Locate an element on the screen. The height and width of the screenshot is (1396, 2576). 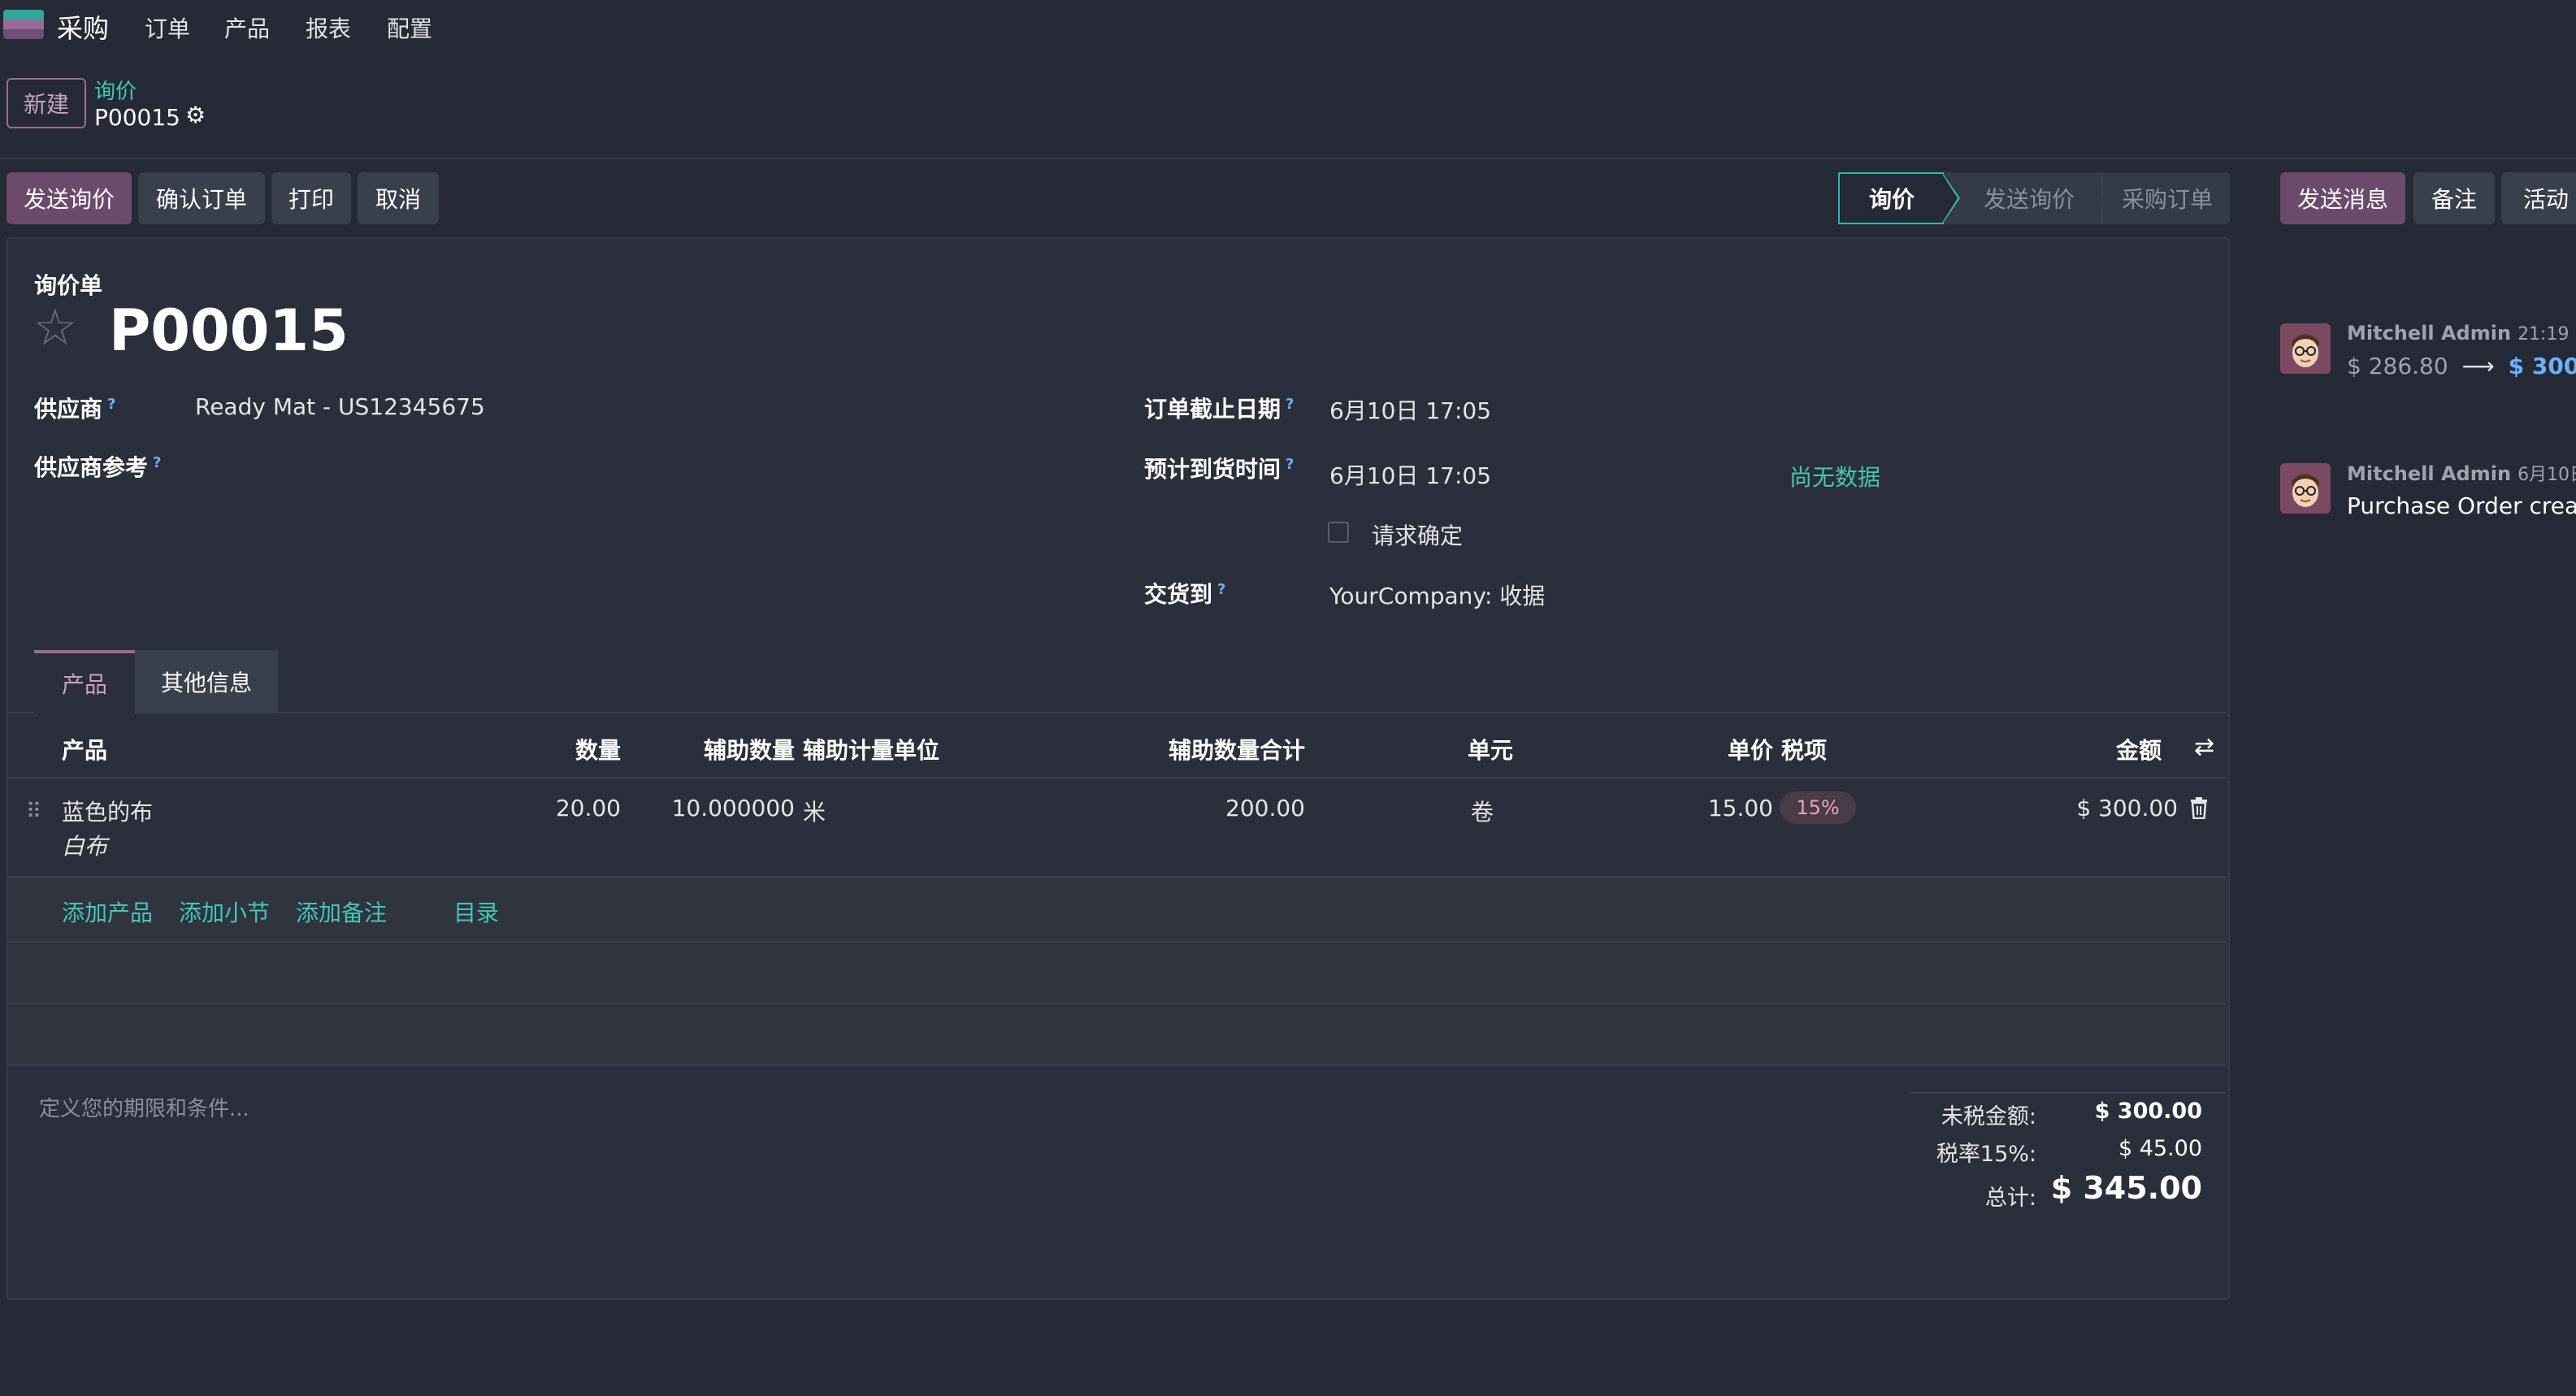
vendor-reference-field is located at coordinates (642, 463).